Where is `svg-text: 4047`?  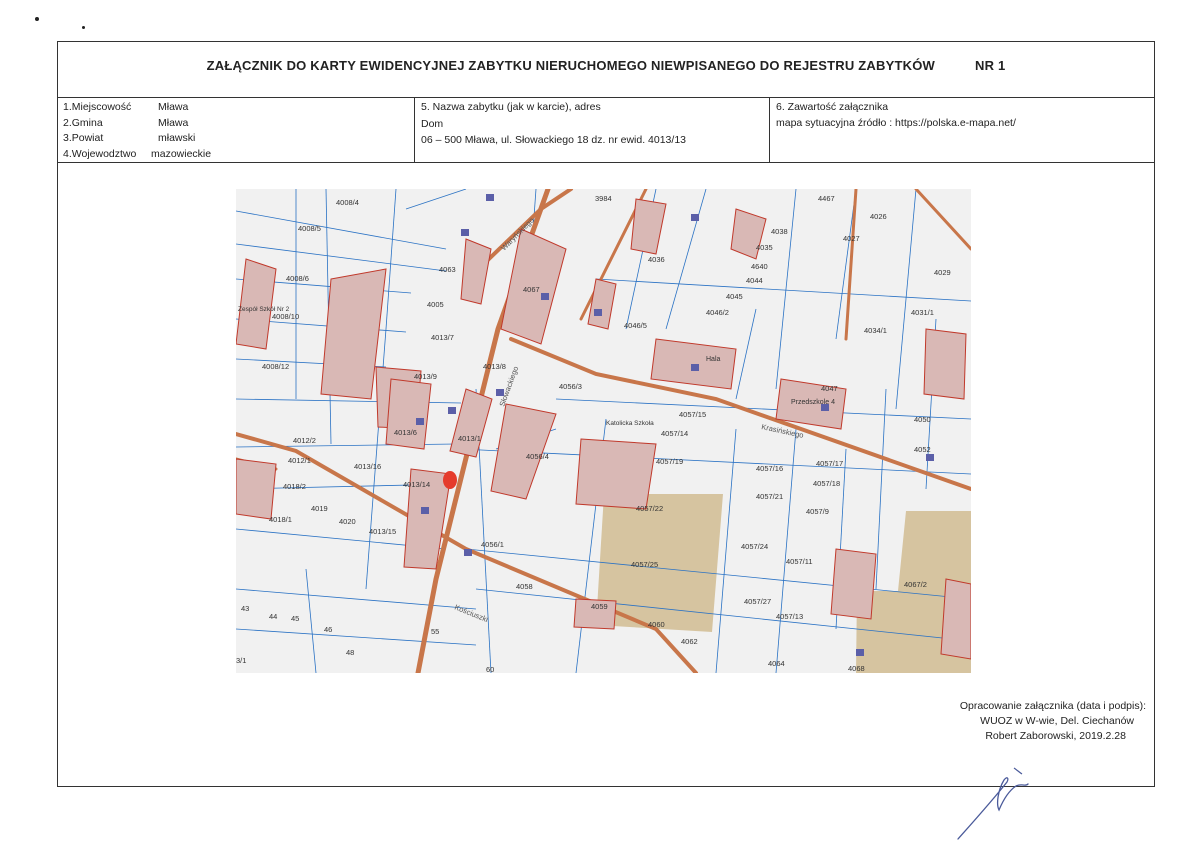 svg-text: 4047 is located at coordinates (829, 388).